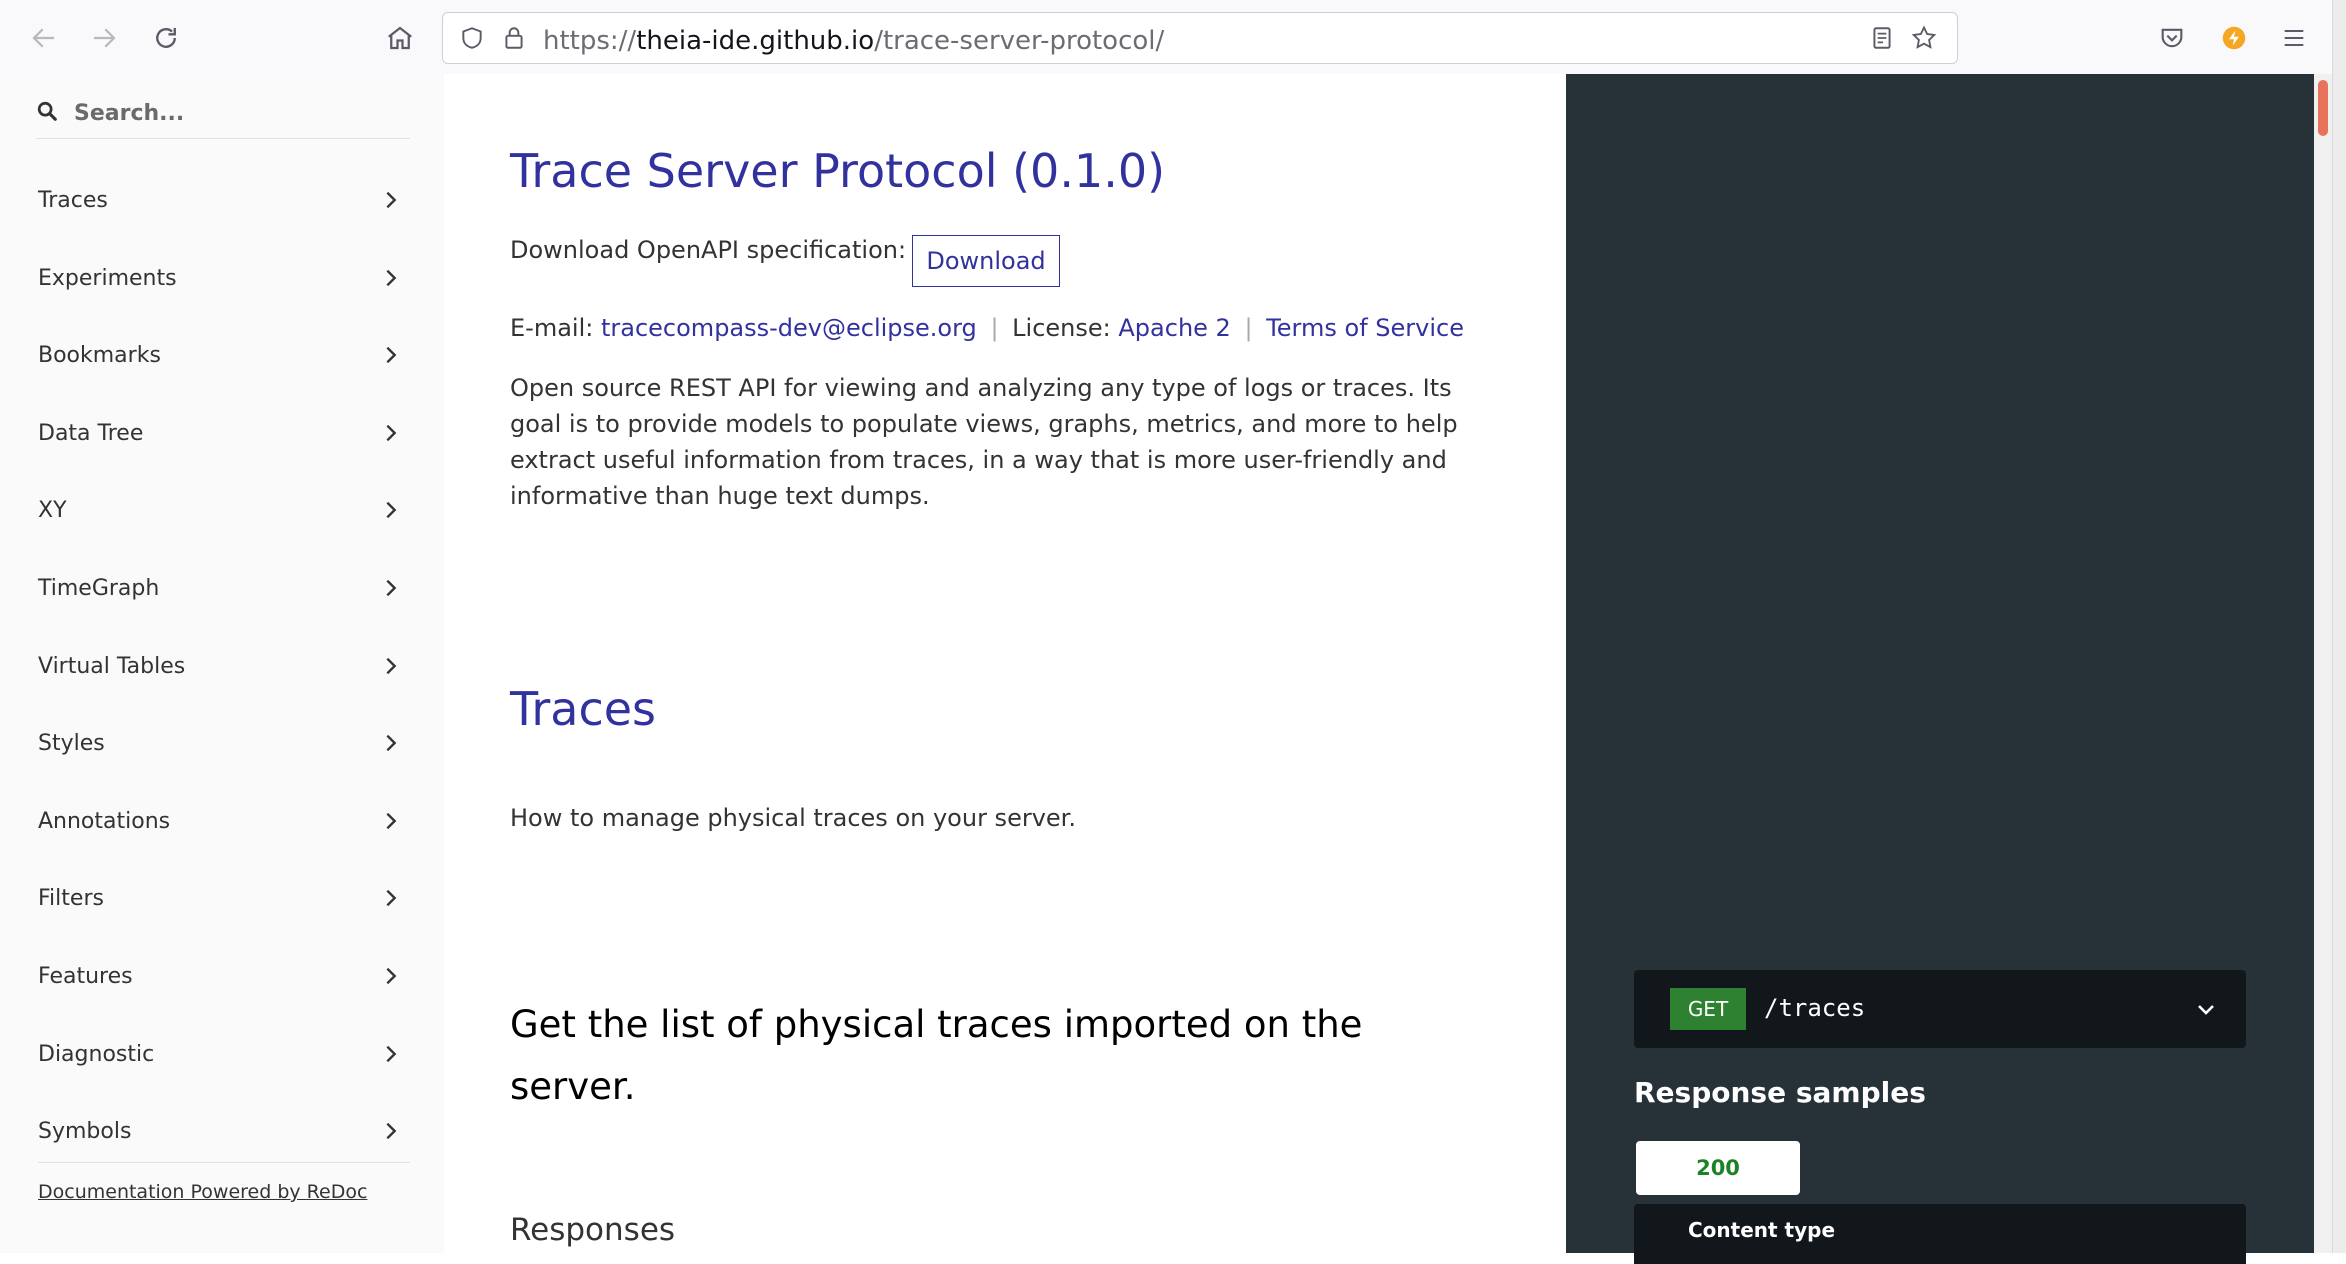  What do you see at coordinates (104, 821) in the screenshot?
I see `sidebar-item-label: Annotations` at bounding box center [104, 821].